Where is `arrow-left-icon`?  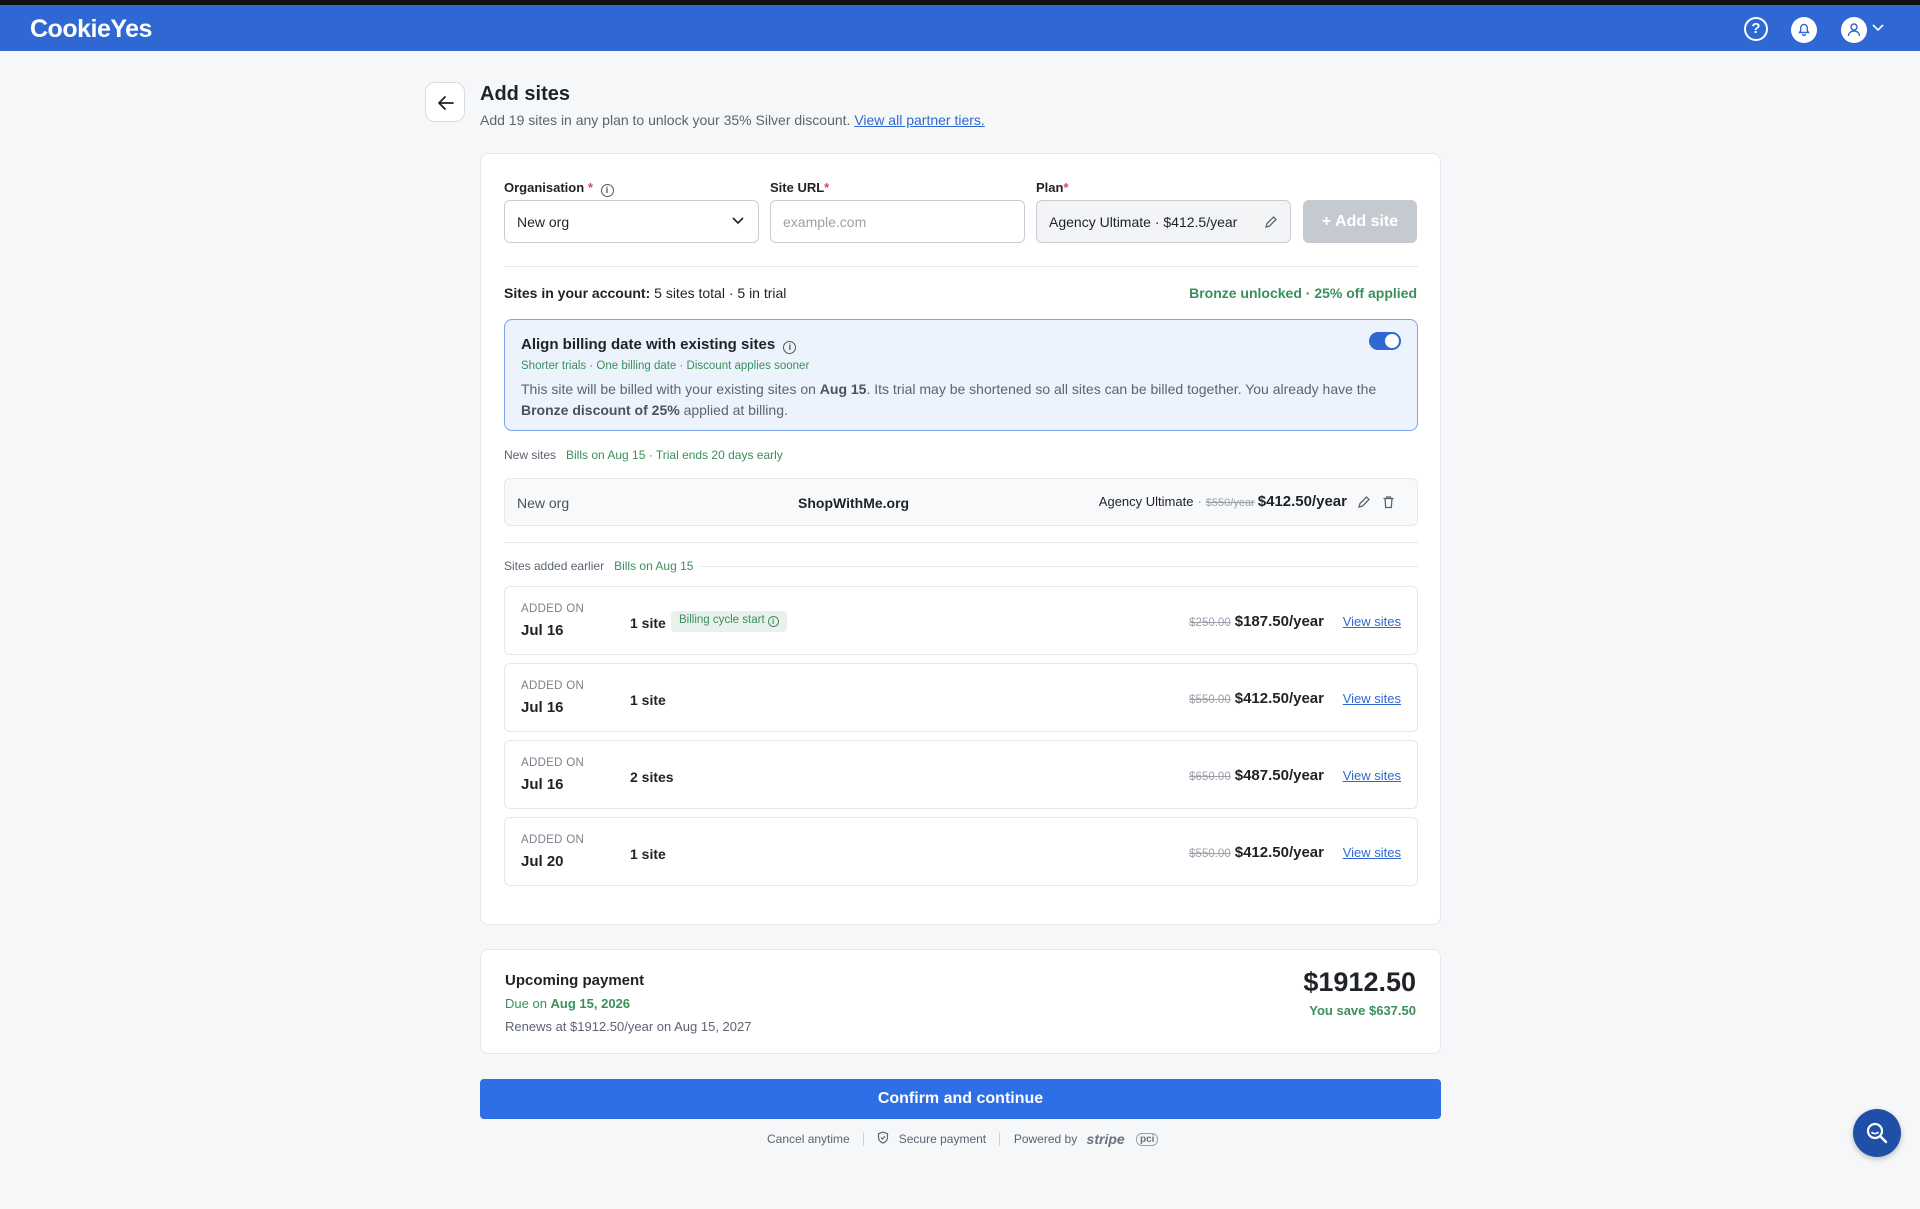
arrow-left-icon is located at coordinates (446, 103).